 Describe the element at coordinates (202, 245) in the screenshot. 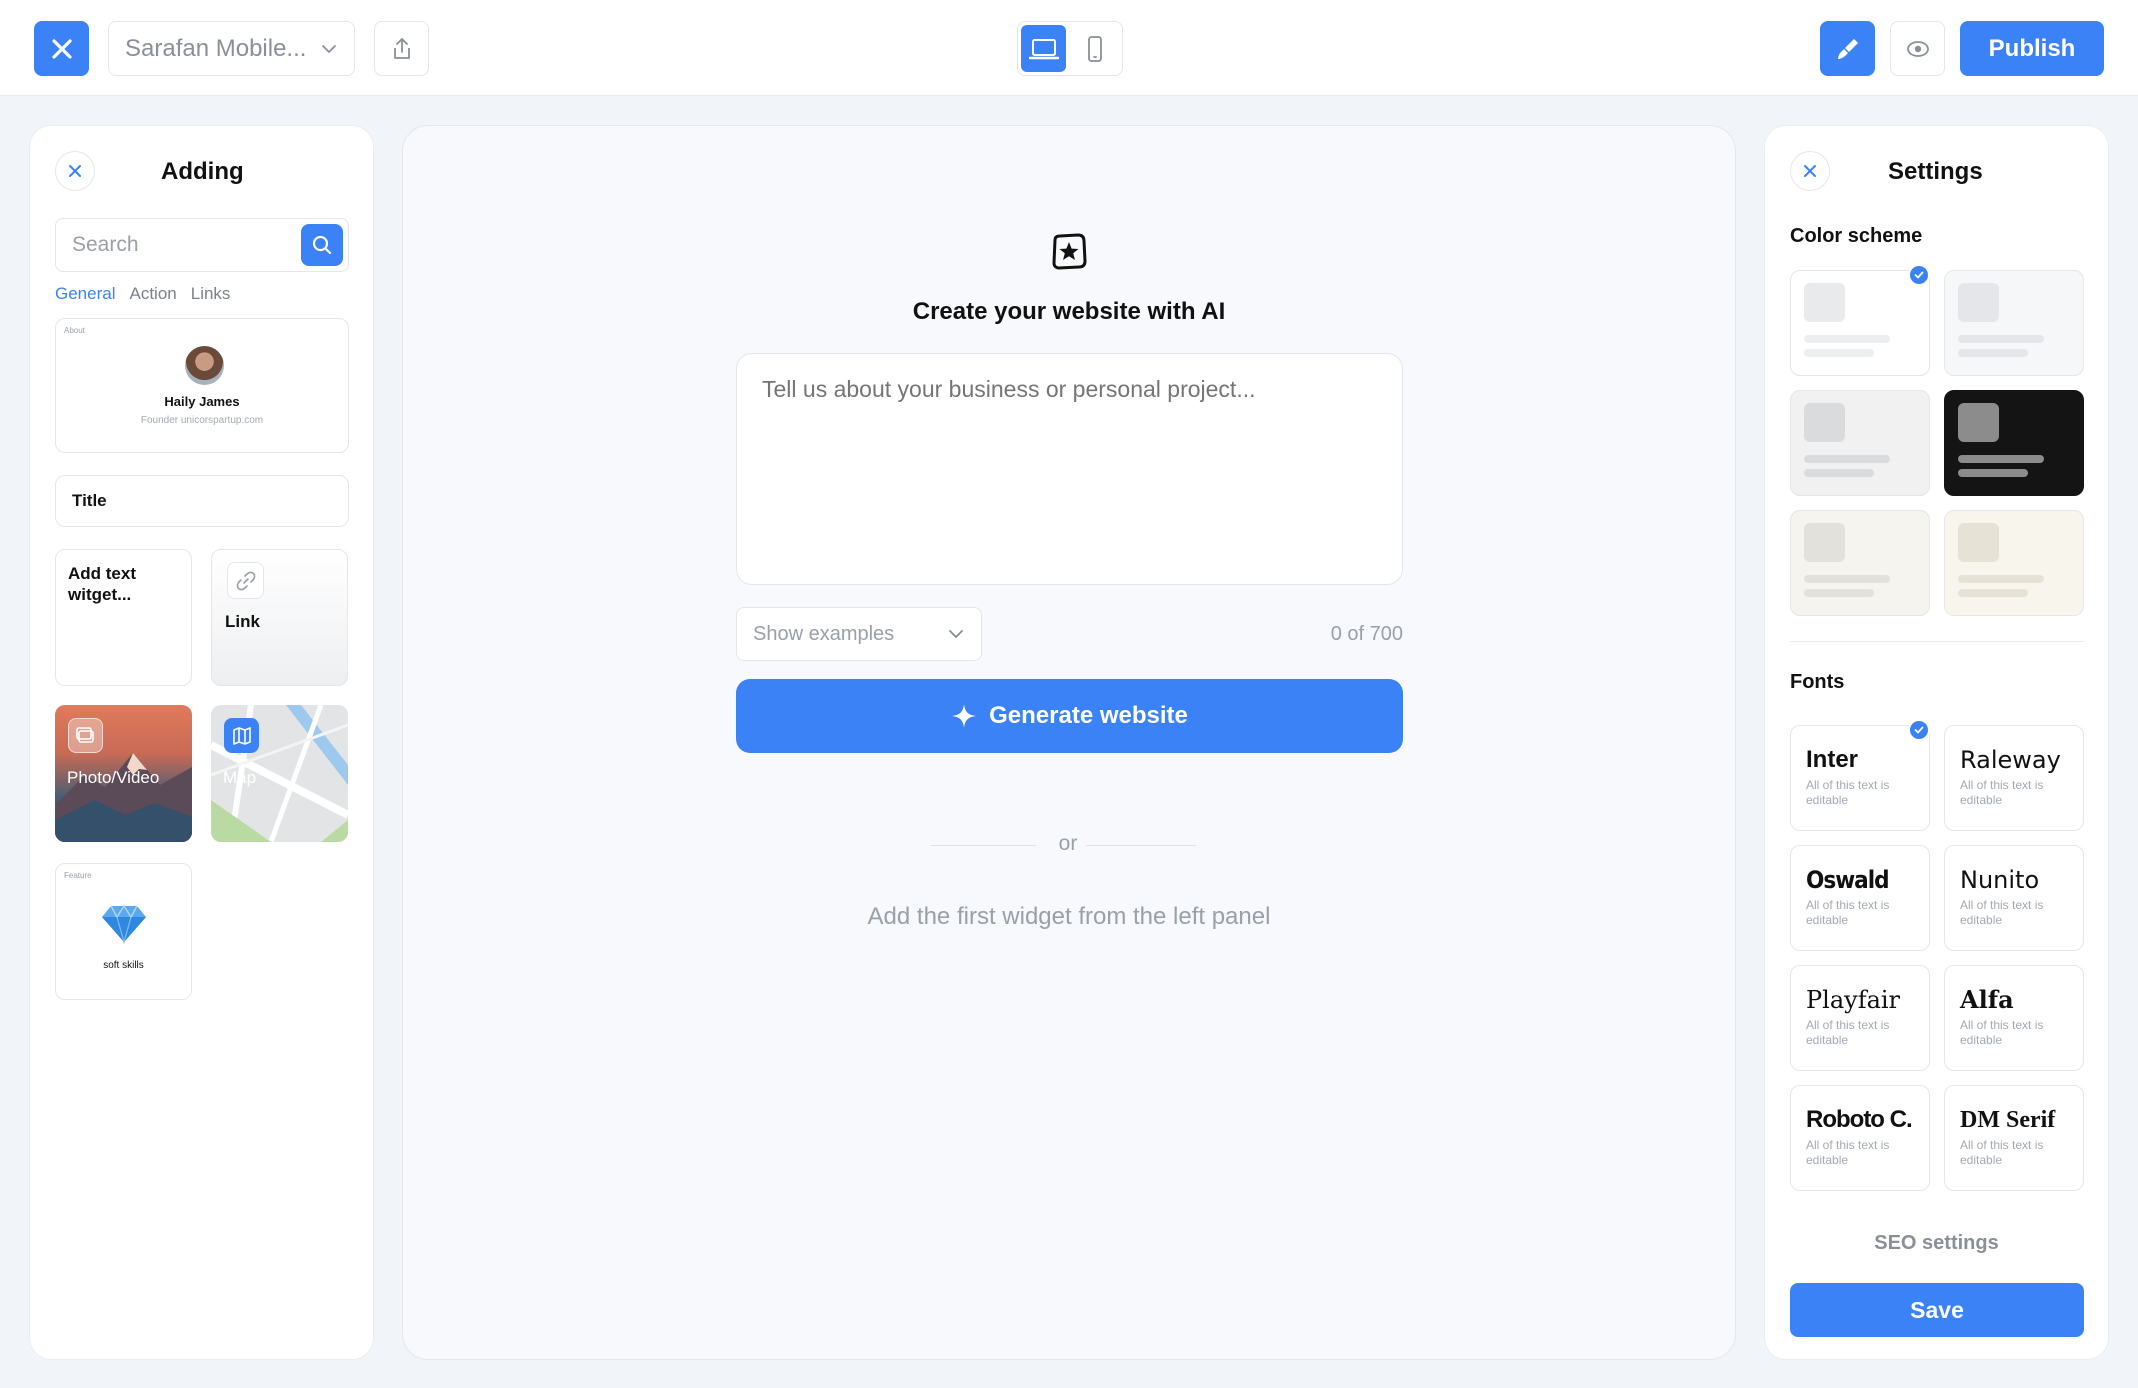

I see `widget-search-input: Search` at that location.